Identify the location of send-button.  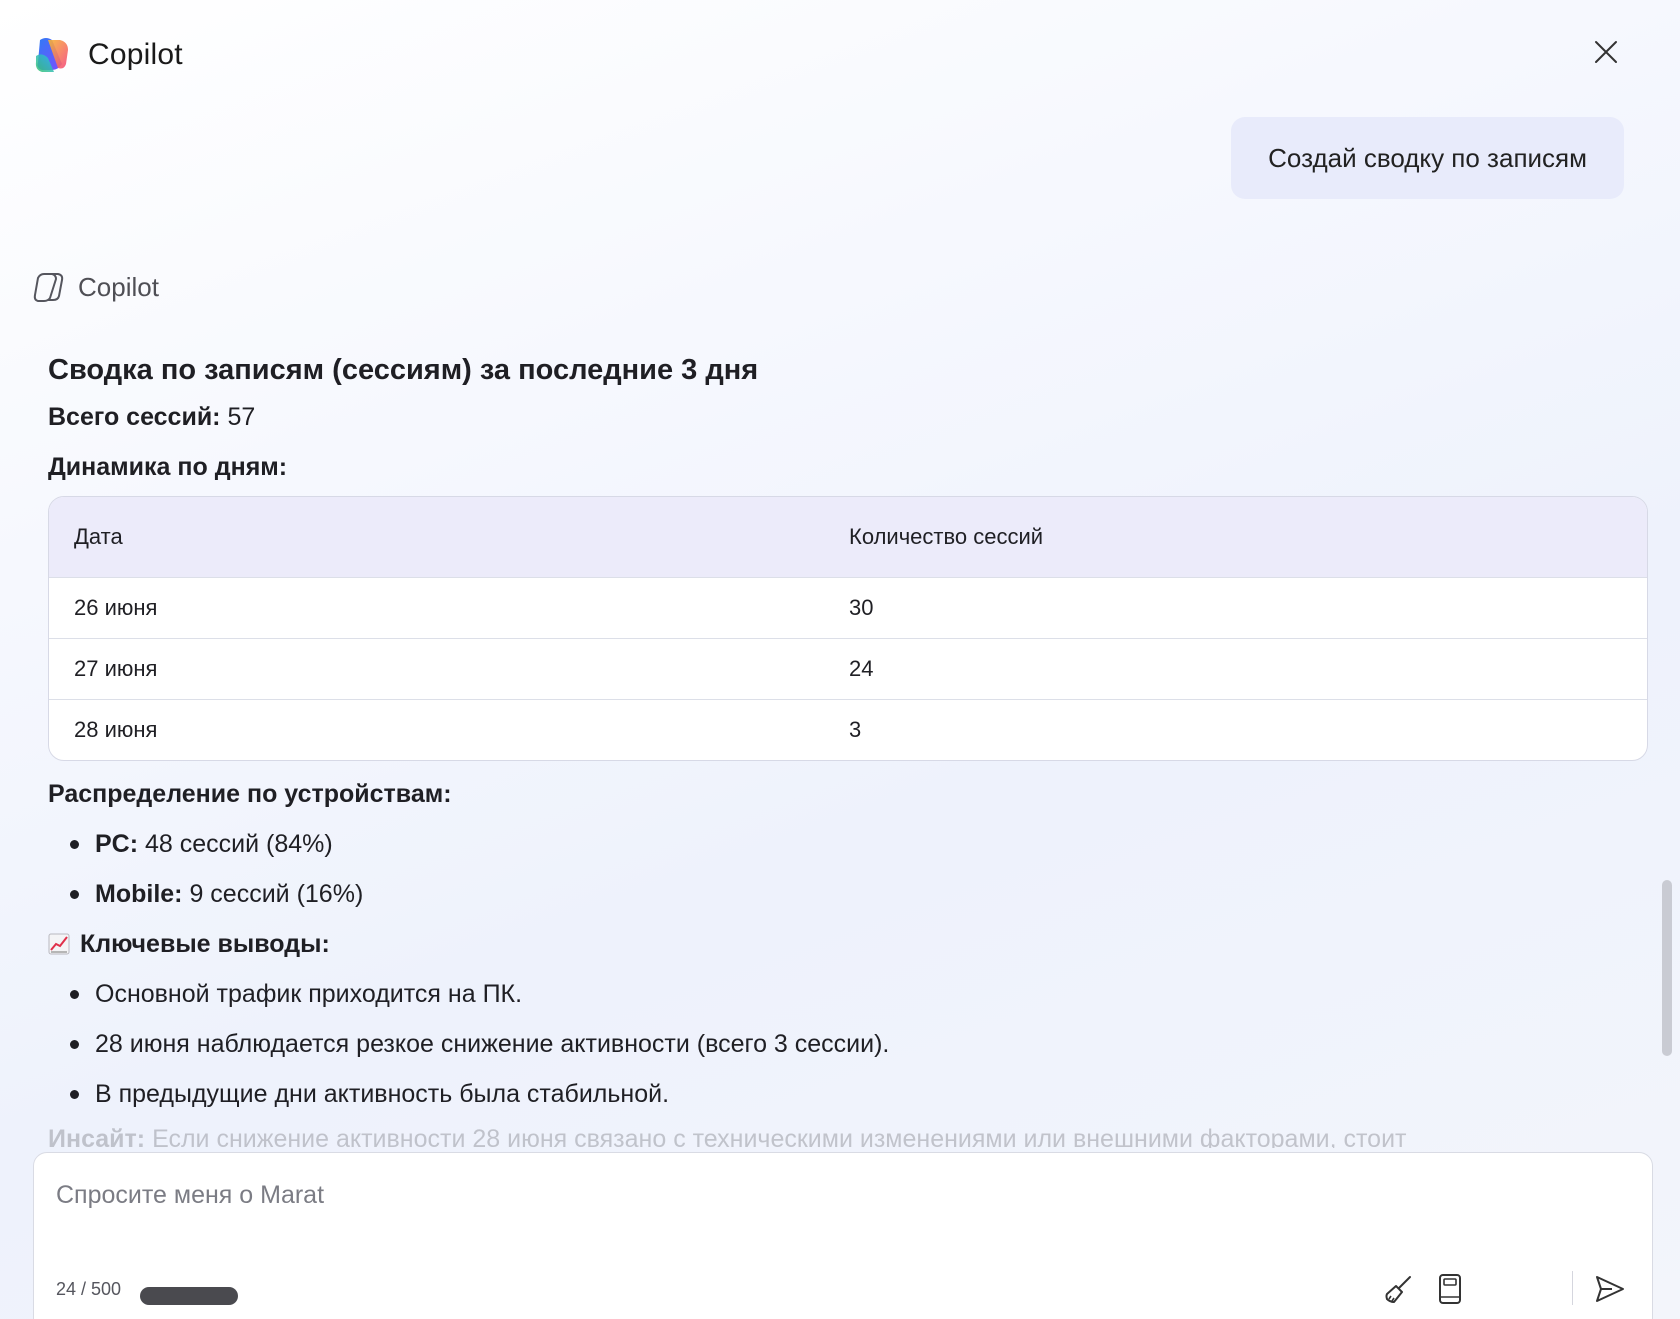
(1610, 1289).